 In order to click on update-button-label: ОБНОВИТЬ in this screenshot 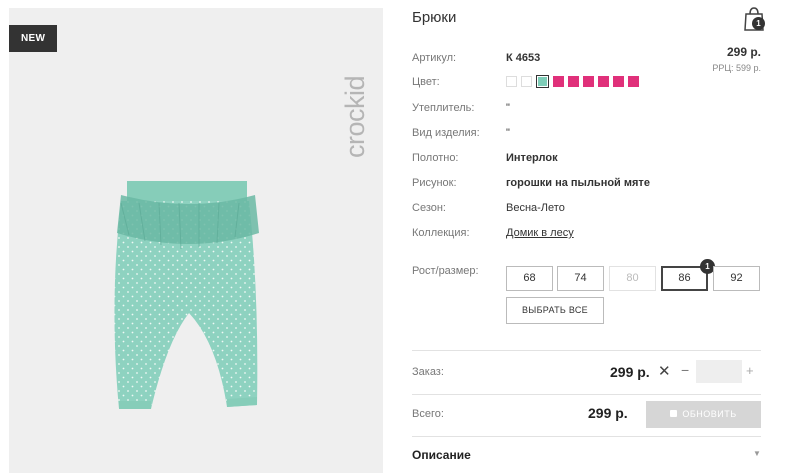, I will do `click(709, 414)`.